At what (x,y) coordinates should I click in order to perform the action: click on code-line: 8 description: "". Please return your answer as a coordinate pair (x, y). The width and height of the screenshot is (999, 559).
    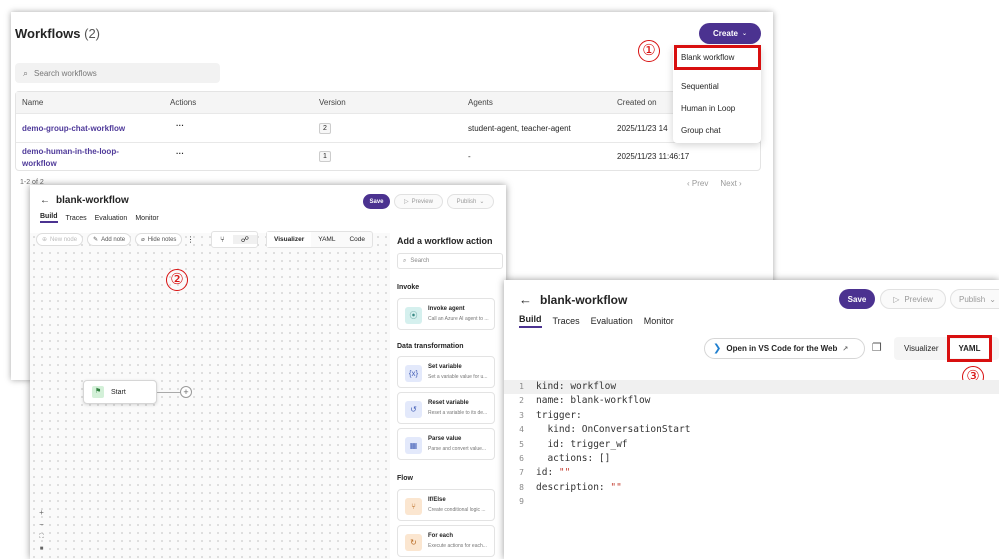
    Looking at the image, I should click on (570, 487).